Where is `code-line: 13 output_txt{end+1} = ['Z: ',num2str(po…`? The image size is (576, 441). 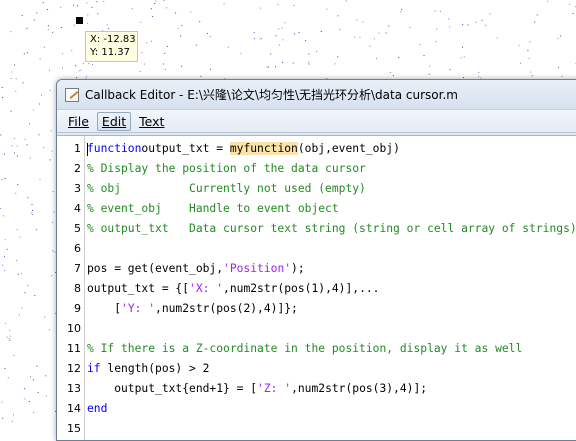
code-line: 13 output_txt{end+1} = ['Z: ',num2str(po… is located at coordinates (316, 389).